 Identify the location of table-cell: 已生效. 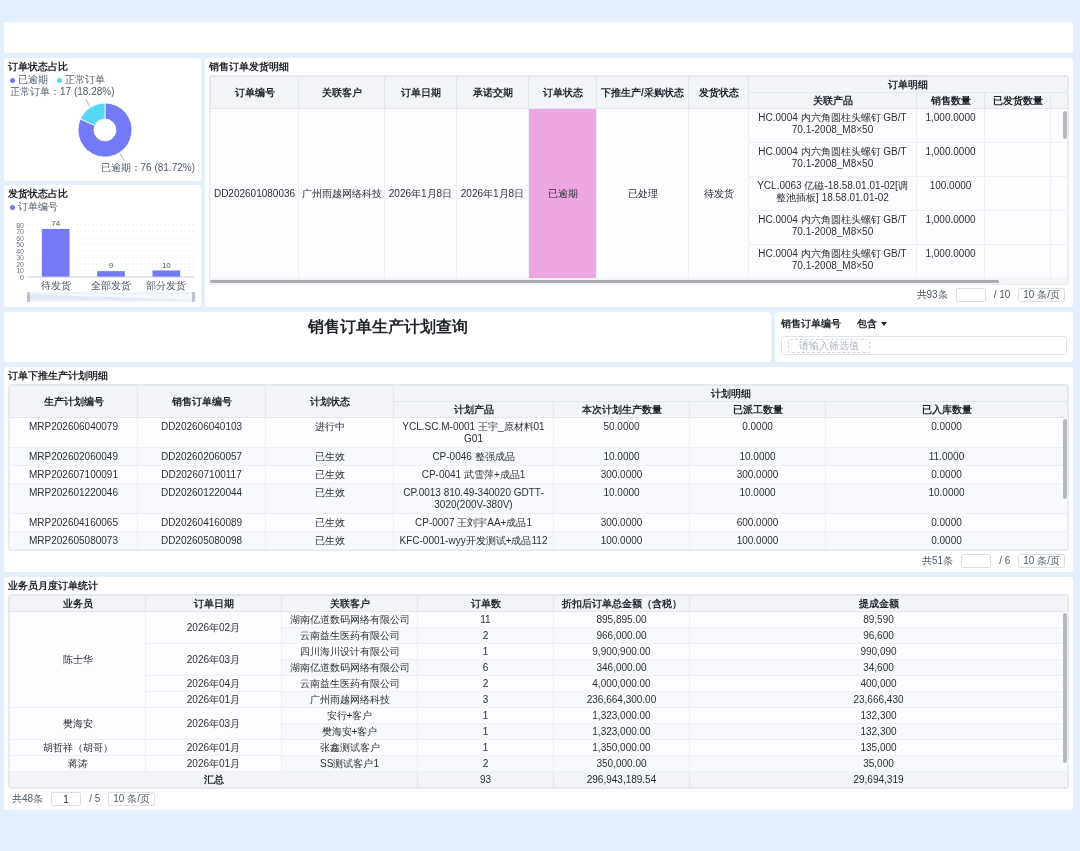
(329, 498).